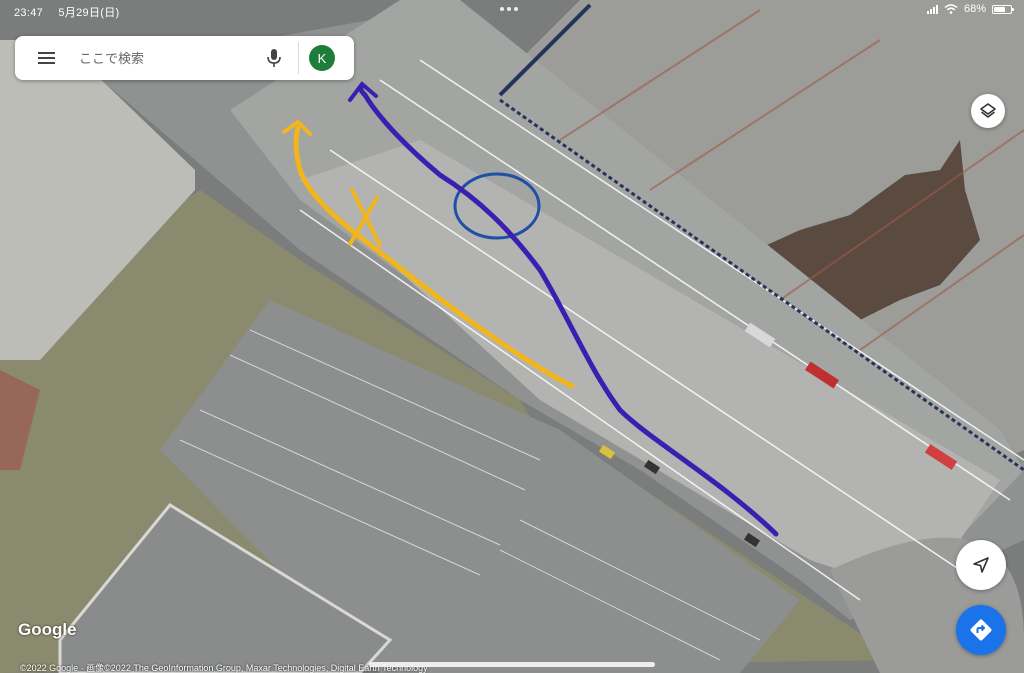 The height and width of the screenshot is (673, 1024). What do you see at coordinates (509, 9) in the screenshot?
I see `multitasking-dots` at bounding box center [509, 9].